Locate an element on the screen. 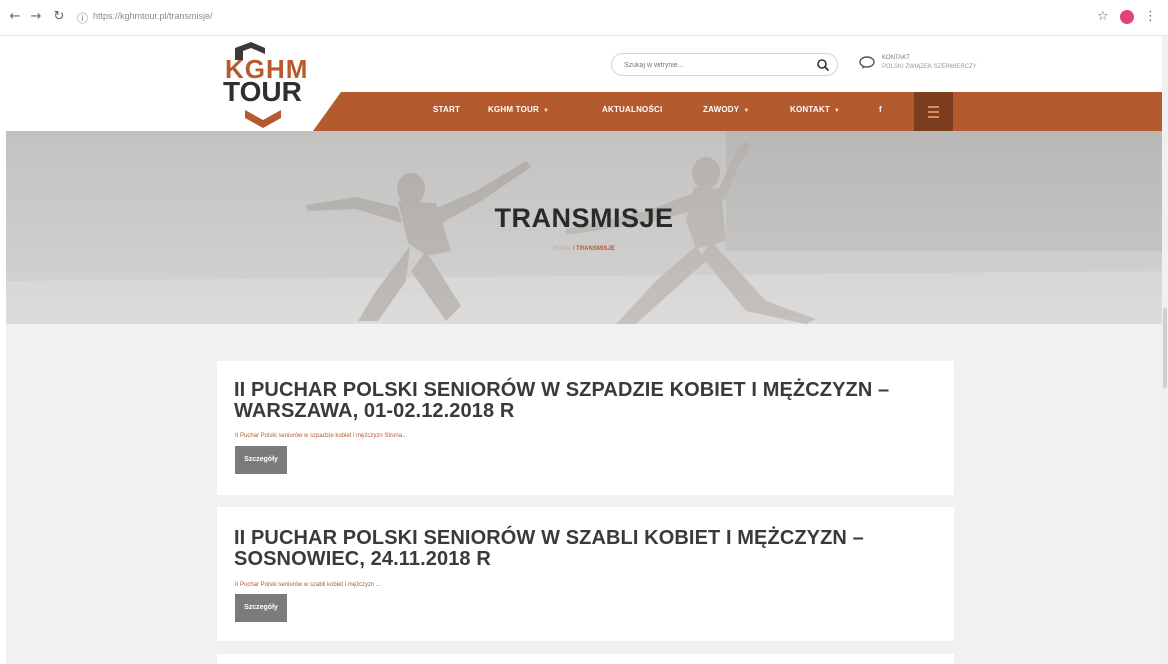 This screenshot has width=1168, height=664. nav-item-zawody: ZAWODY ▼ is located at coordinates (726, 109).